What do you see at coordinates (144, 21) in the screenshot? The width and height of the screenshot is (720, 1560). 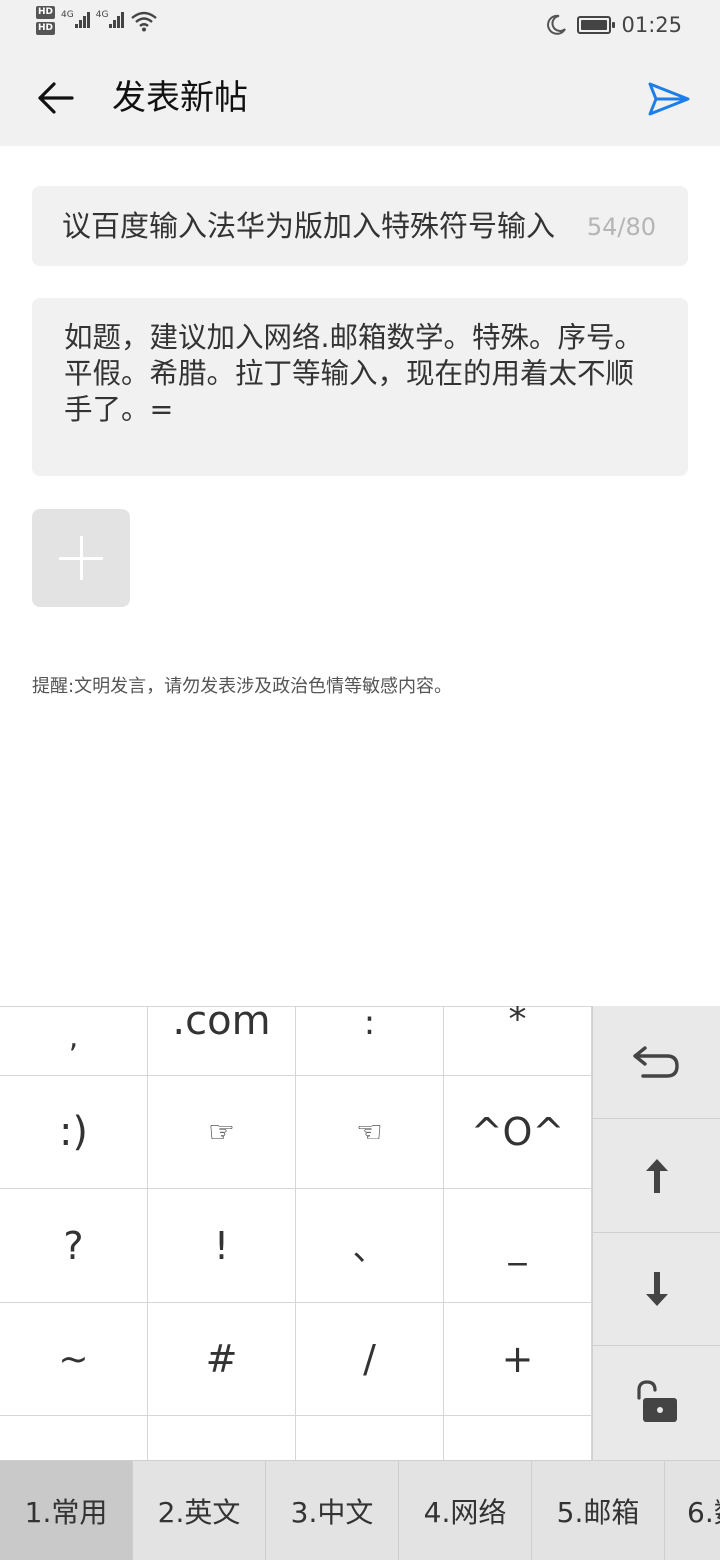 I see `wifi-icon` at bounding box center [144, 21].